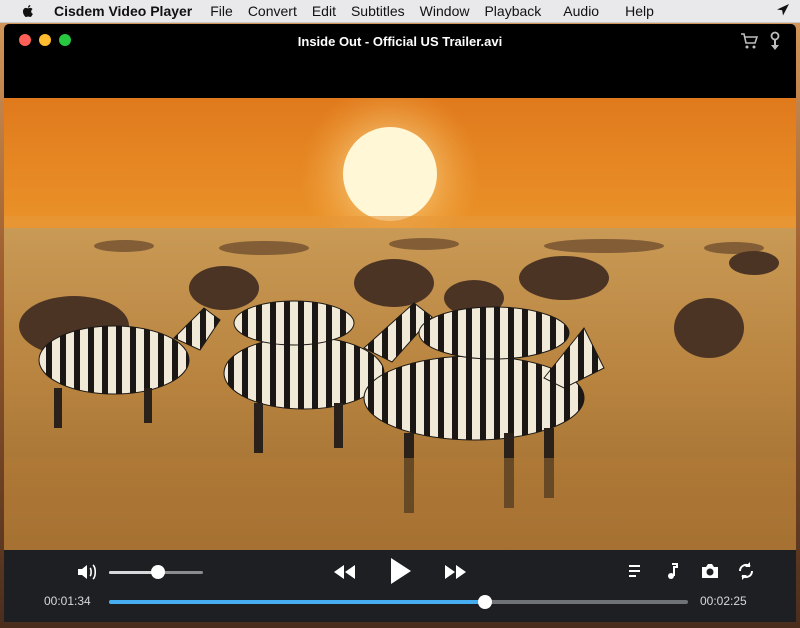 The width and height of the screenshot is (800, 628). I want to click on pin-icon, so click(775, 41).